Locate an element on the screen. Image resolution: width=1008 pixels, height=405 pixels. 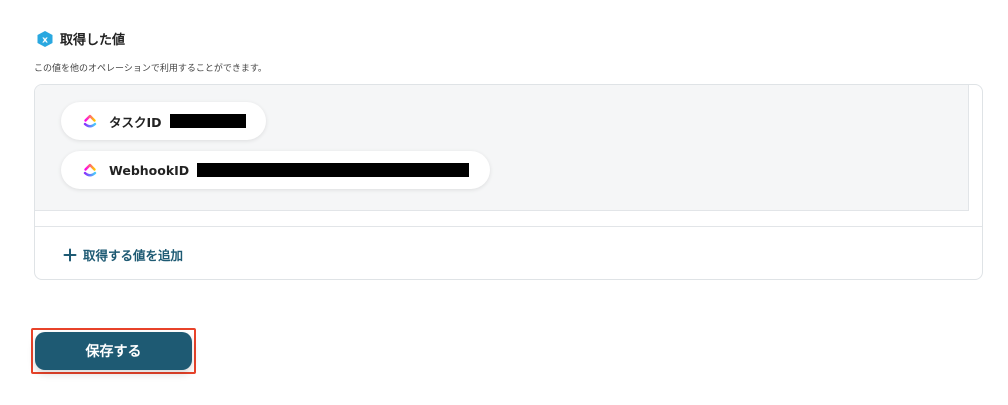
add-value-button: 取得する値を追加 is located at coordinates (123, 254).